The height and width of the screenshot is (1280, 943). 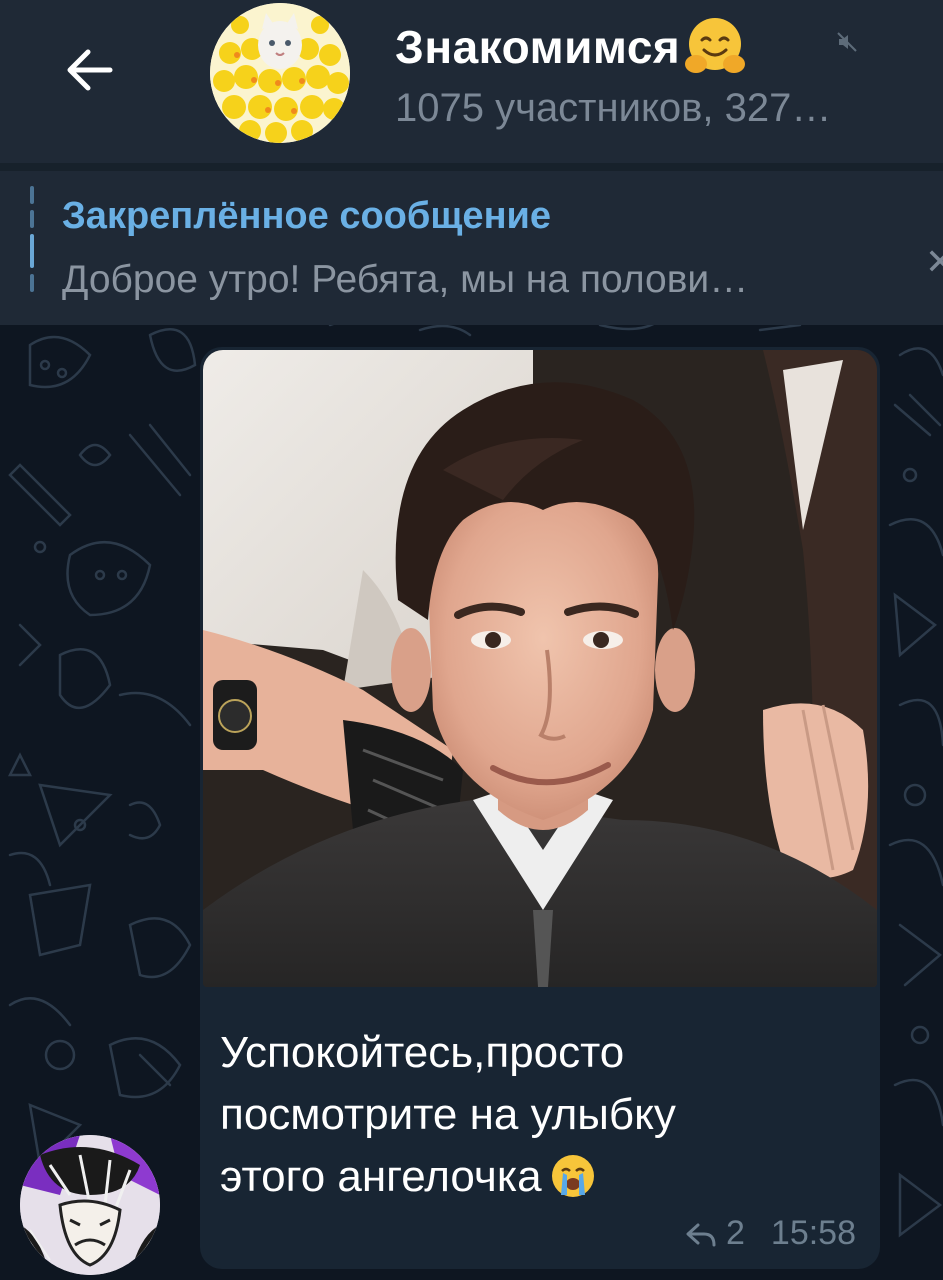 What do you see at coordinates (735, 1233) in the screenshot?
I see `reply-count: 2` at bounding box center [735, 1233].